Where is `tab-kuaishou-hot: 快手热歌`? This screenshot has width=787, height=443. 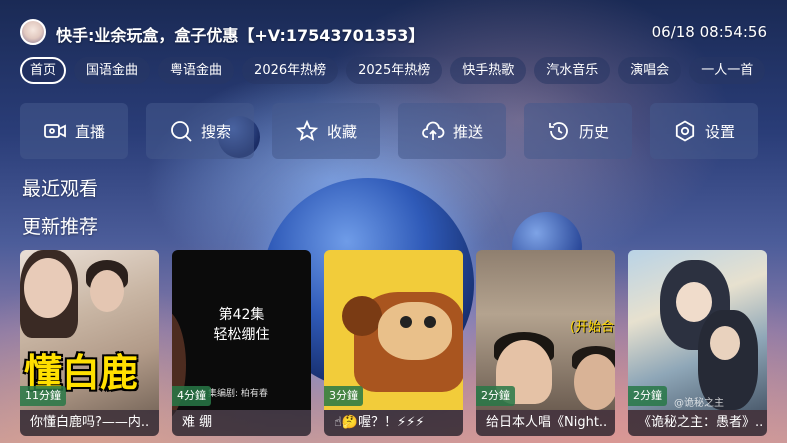
tab-kuaishou-hot: 快手热歌 is located at coordinates (488, 70).